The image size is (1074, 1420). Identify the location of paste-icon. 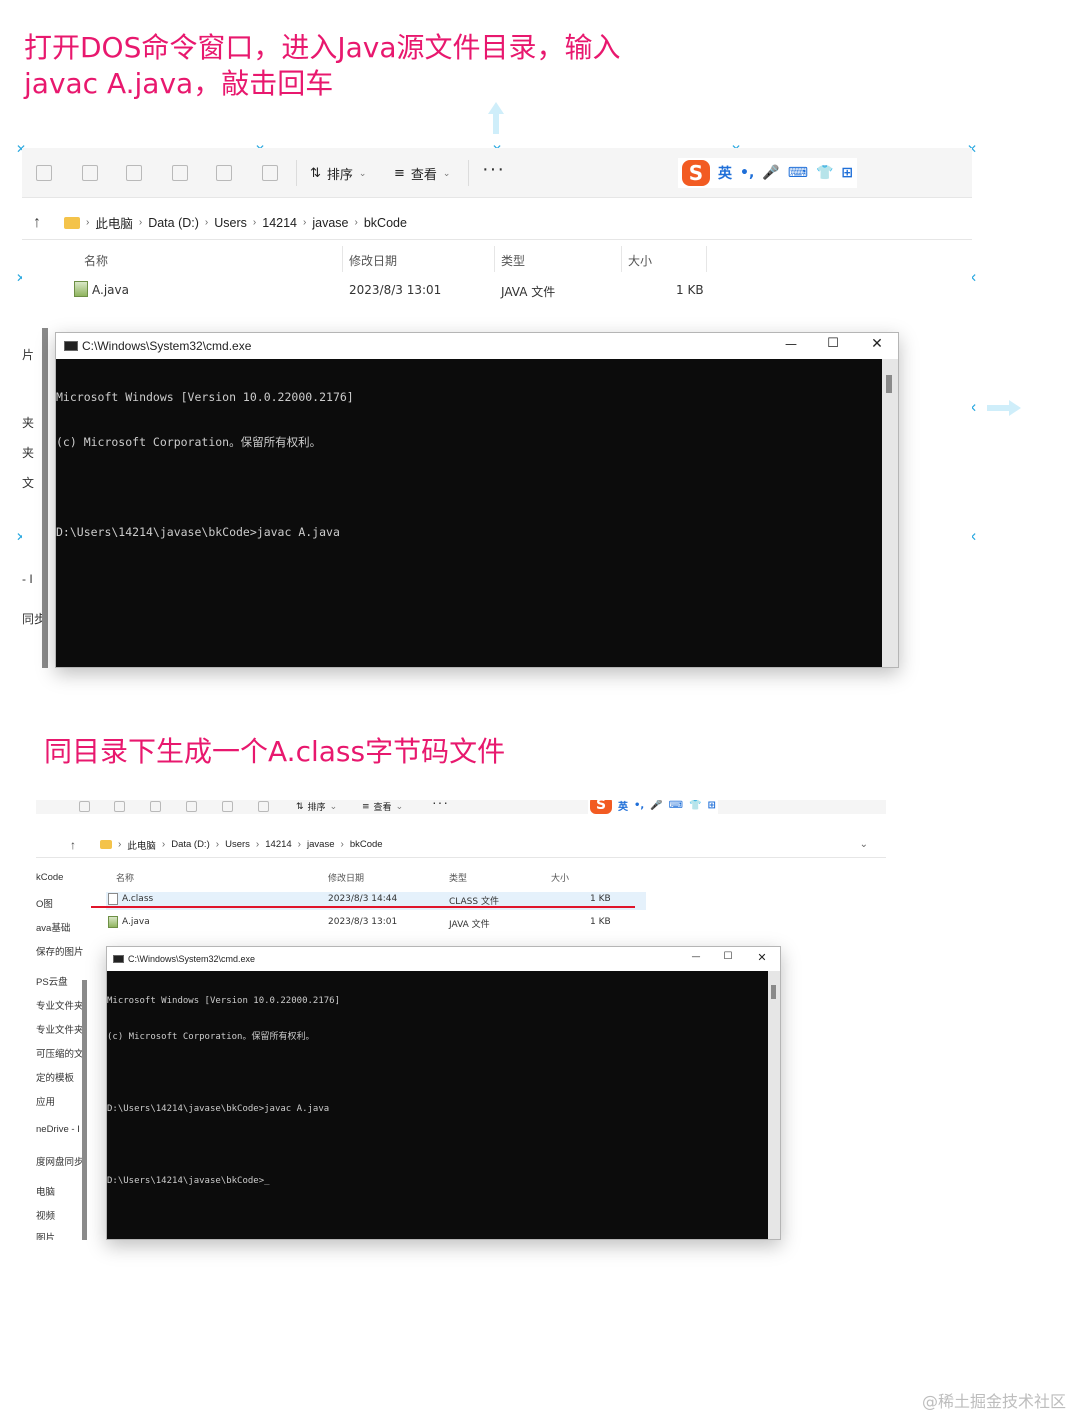
(134, 173).